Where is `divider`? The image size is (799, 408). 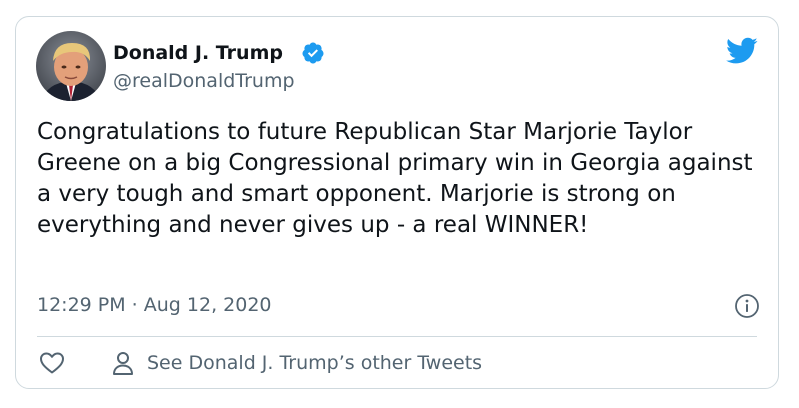
divider is located at coordinates (397, 336).